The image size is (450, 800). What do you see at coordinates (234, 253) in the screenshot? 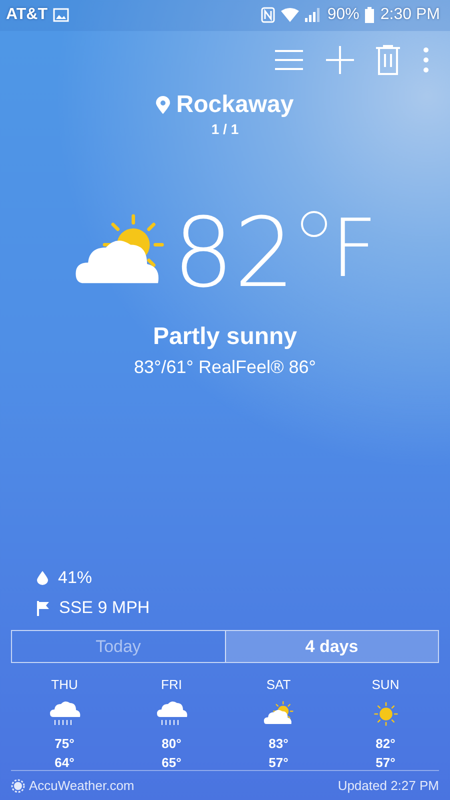
I see `temperature: 82` at bounding box center [234, 253].